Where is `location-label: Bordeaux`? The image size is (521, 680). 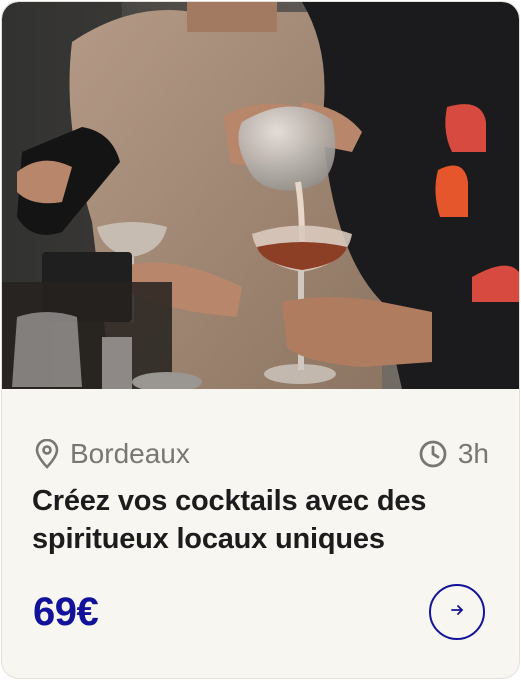 location-label: Bordeaux is located at coordinates (130, 453).